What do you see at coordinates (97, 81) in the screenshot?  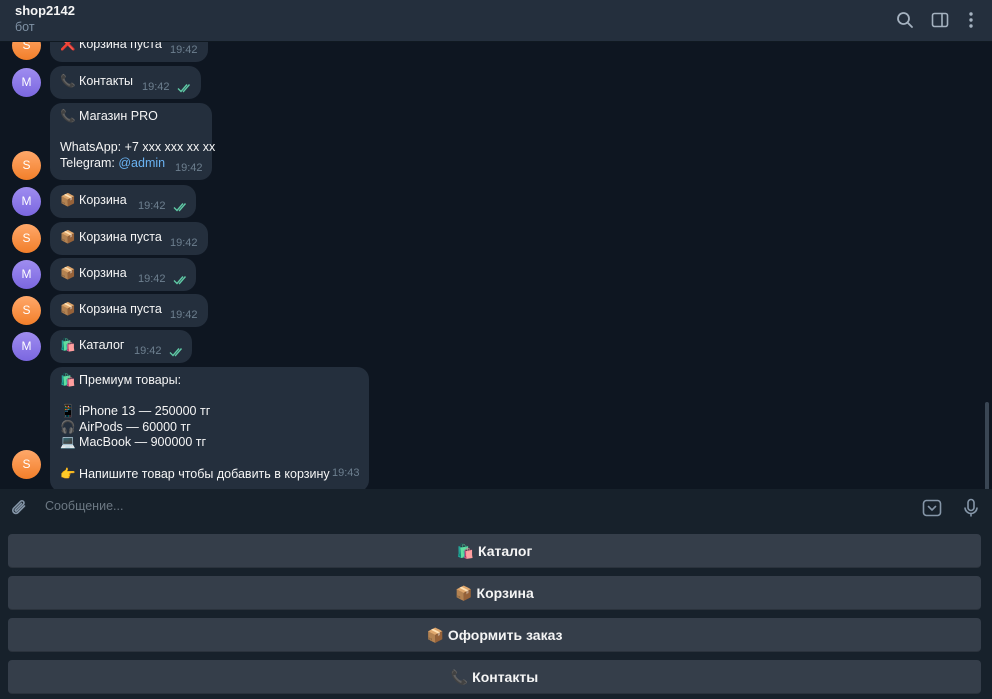 I see `message-text: 📞 Контакты` at bounding box center [97, 81].